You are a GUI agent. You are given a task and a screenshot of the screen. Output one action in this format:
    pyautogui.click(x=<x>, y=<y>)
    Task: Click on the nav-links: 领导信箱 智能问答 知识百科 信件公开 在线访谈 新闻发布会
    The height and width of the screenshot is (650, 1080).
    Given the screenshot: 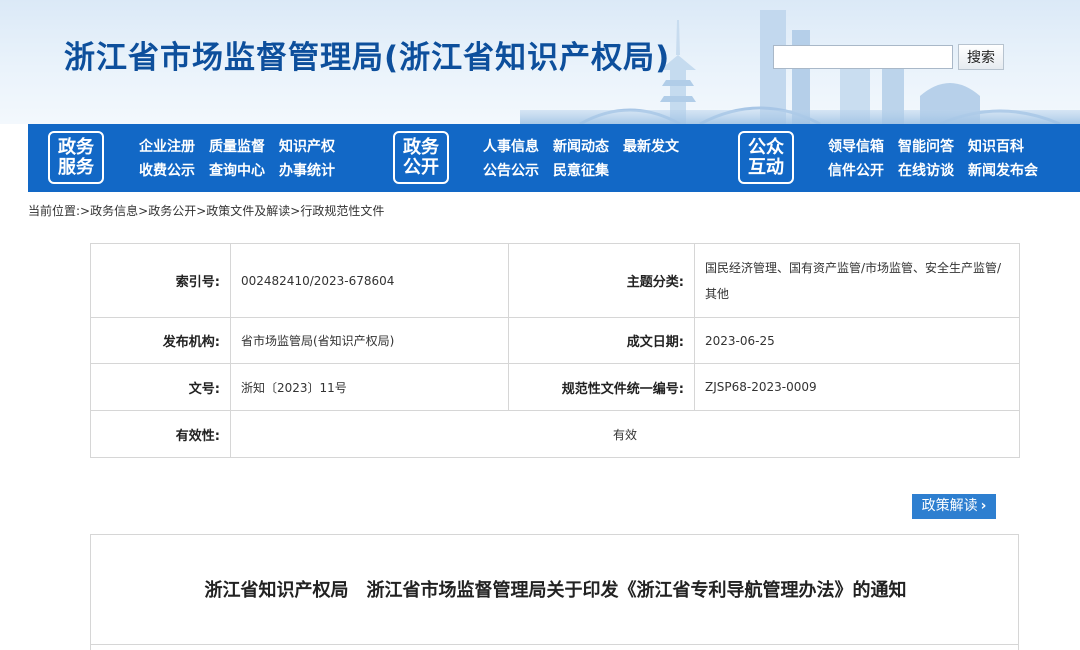 What is the action you would take?
    pyautogui.click(x=933, y=160)
    